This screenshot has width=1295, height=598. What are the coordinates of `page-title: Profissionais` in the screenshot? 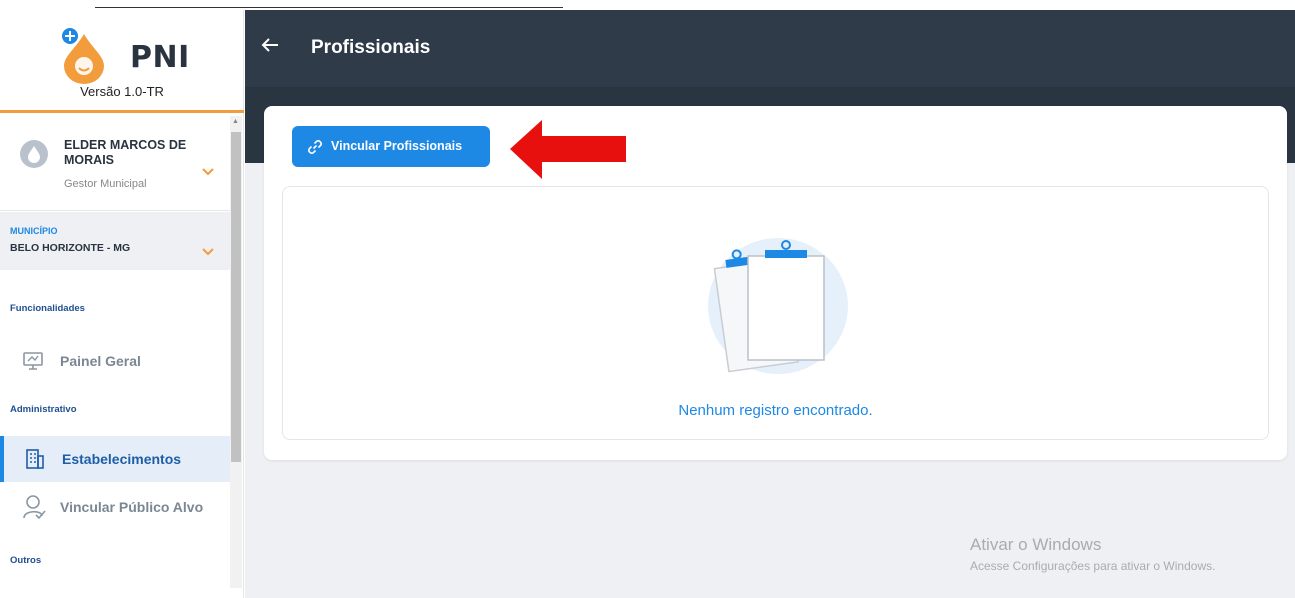 It's located at (371, 47).